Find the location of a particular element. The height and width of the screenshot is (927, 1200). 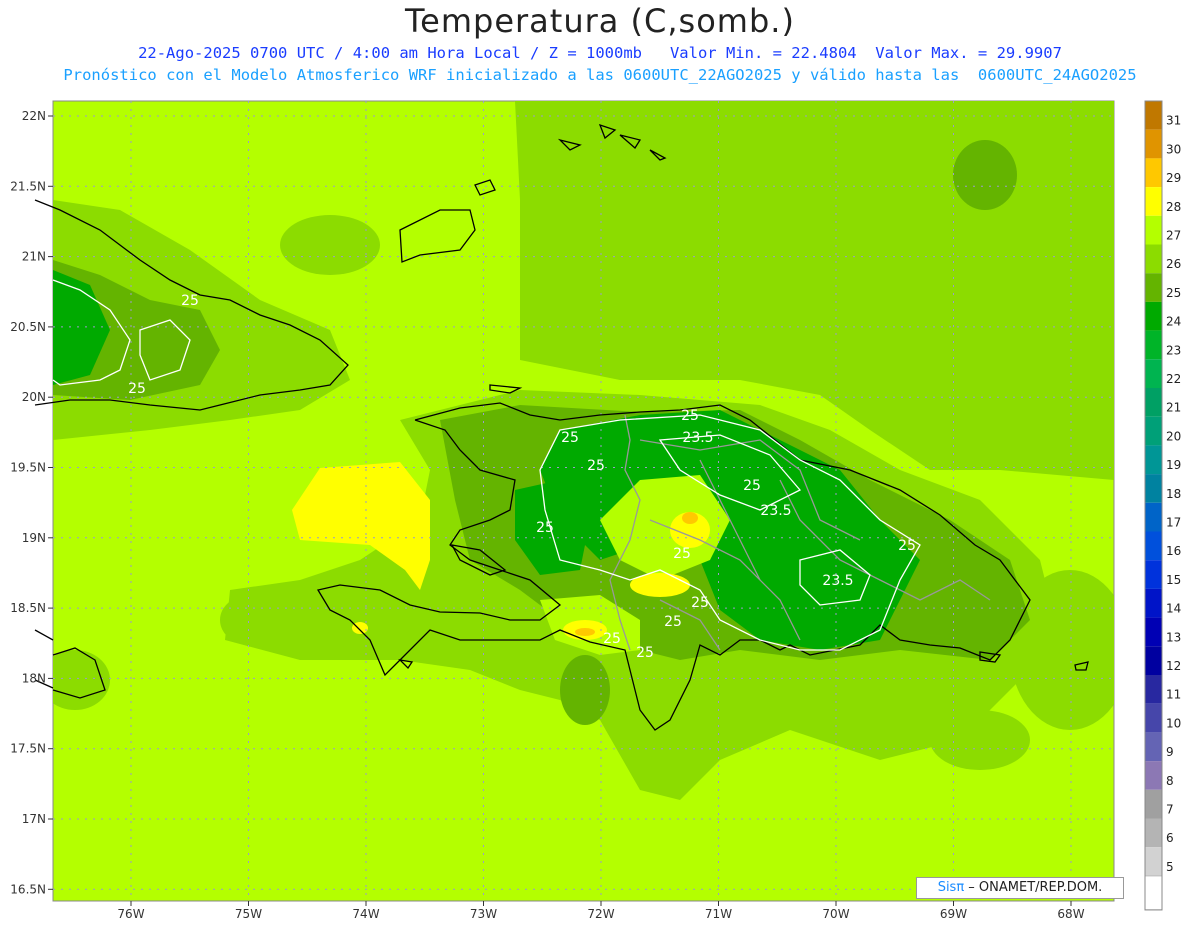

lat-label: 21.5N is located at coordinates (28, 186).